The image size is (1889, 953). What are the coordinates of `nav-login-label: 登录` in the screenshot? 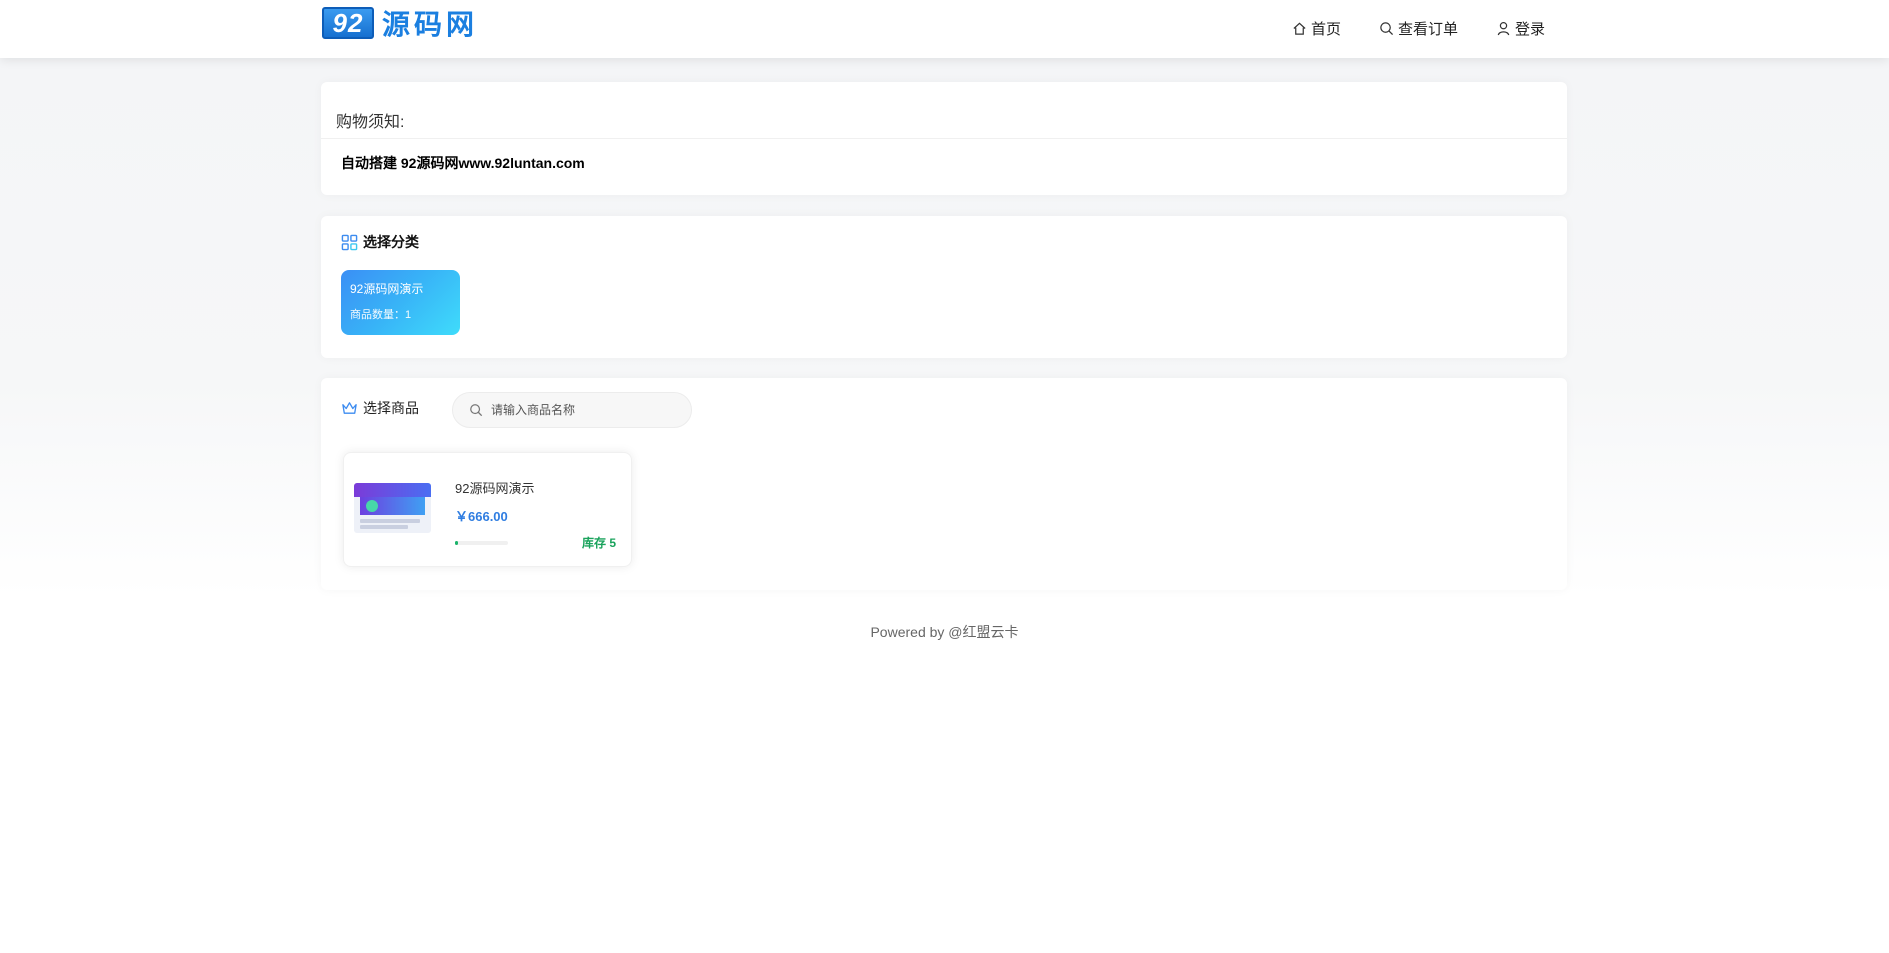 It's located at (1529, 29).